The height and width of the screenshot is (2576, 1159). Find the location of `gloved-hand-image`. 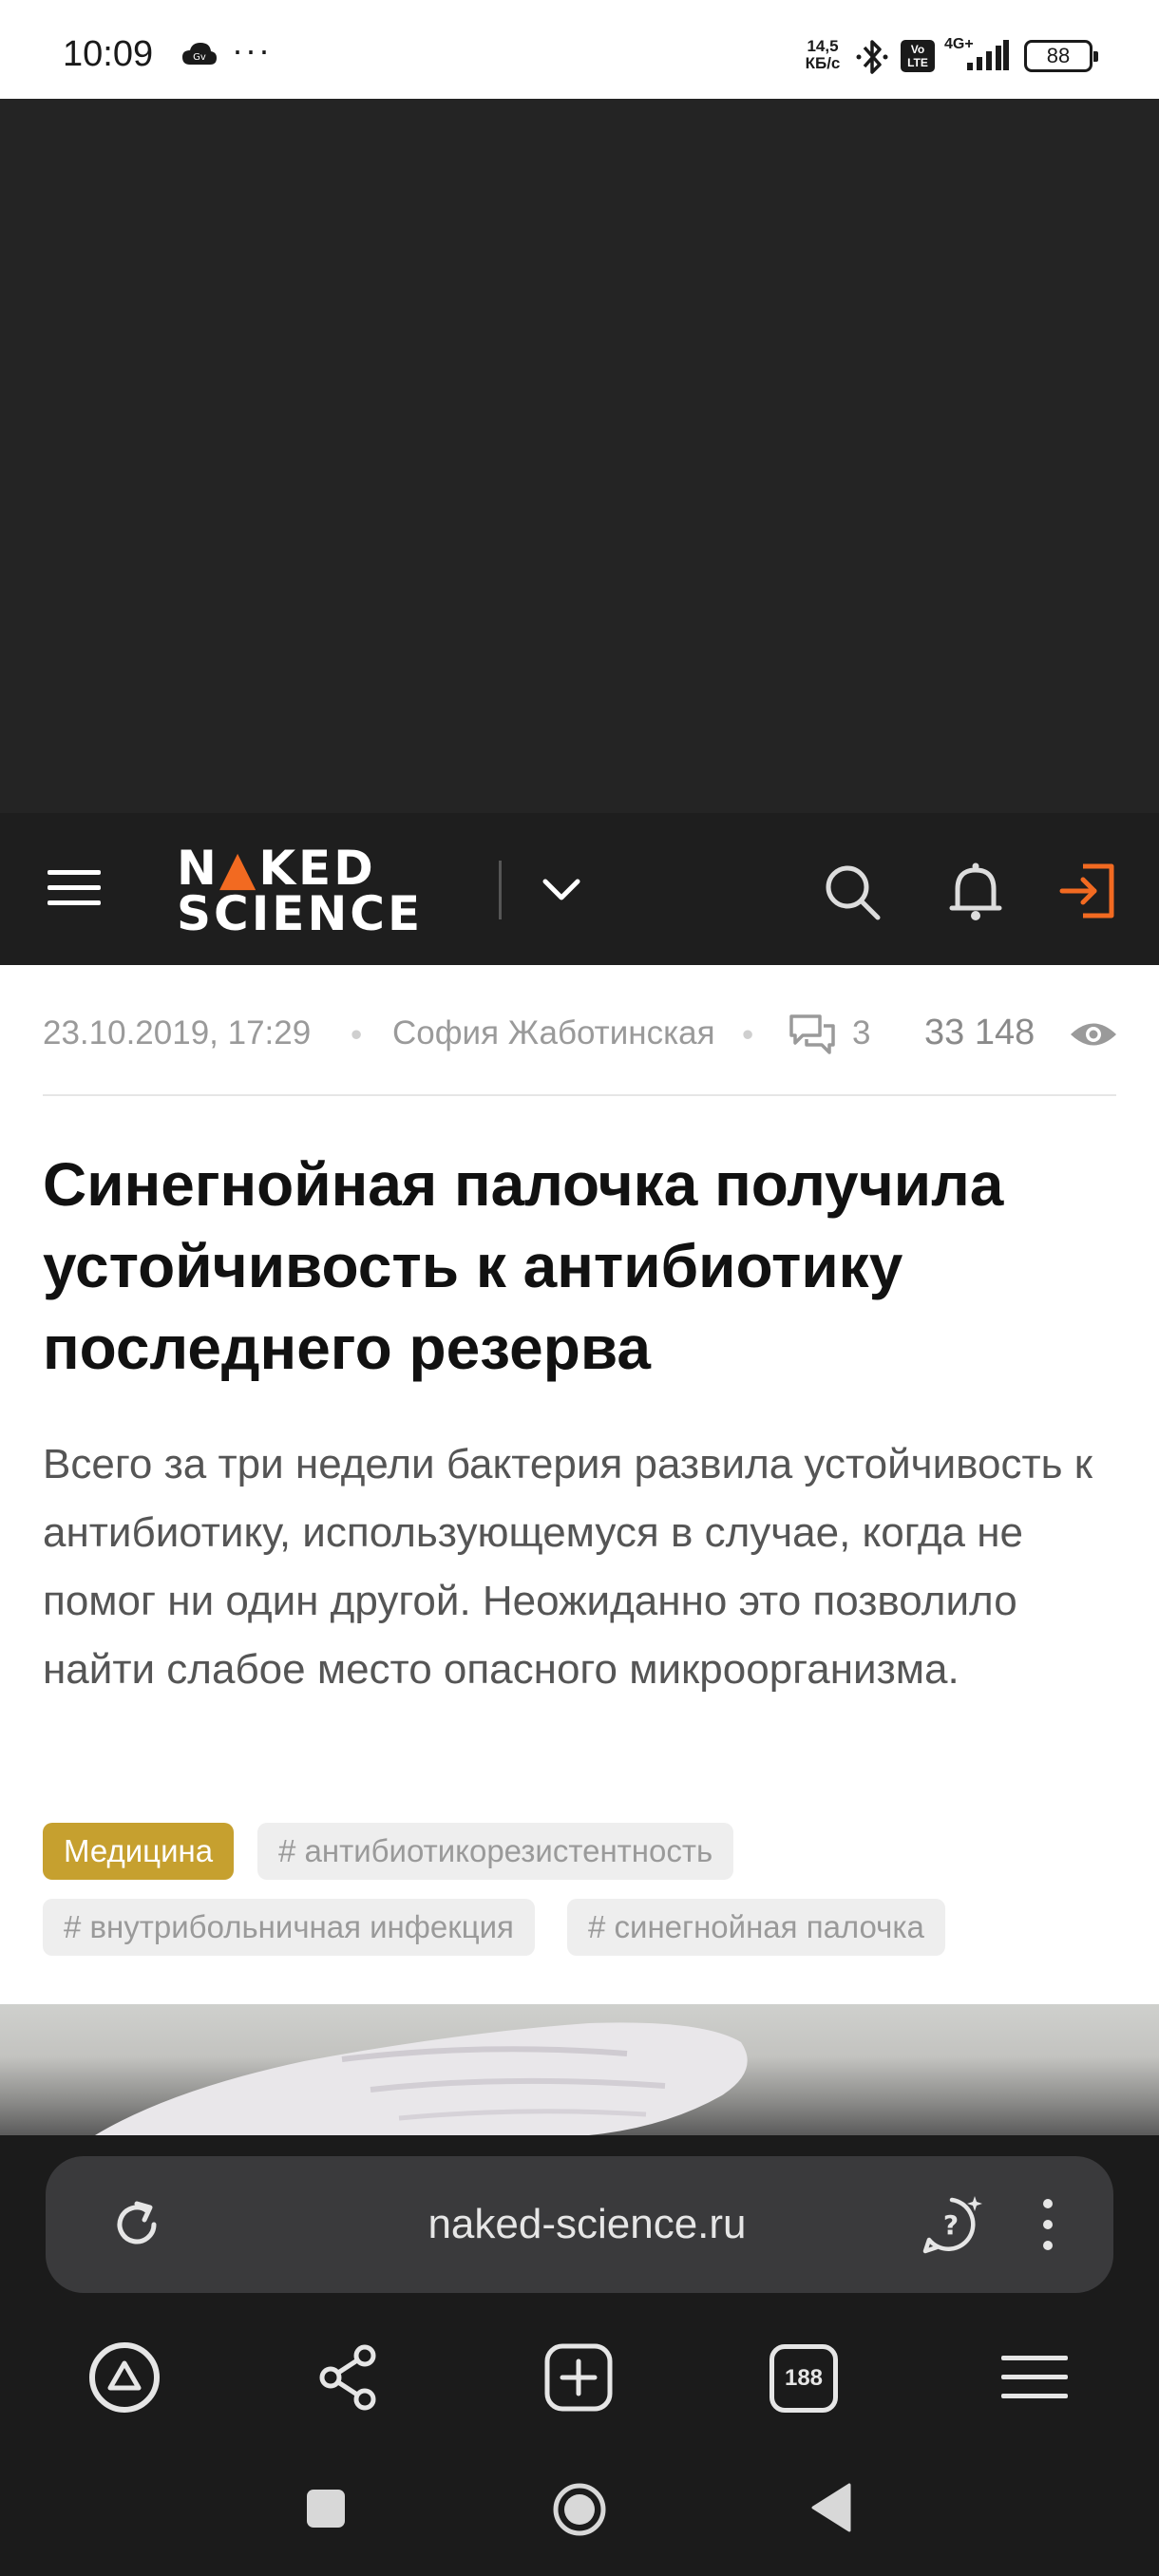

gloved-hand-image is located at coordinates (421, 2078).